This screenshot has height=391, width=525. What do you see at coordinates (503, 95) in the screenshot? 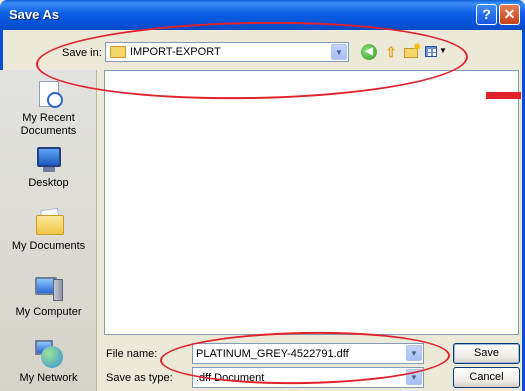
I see `annotation-marker` at bounding box center [503, 95].